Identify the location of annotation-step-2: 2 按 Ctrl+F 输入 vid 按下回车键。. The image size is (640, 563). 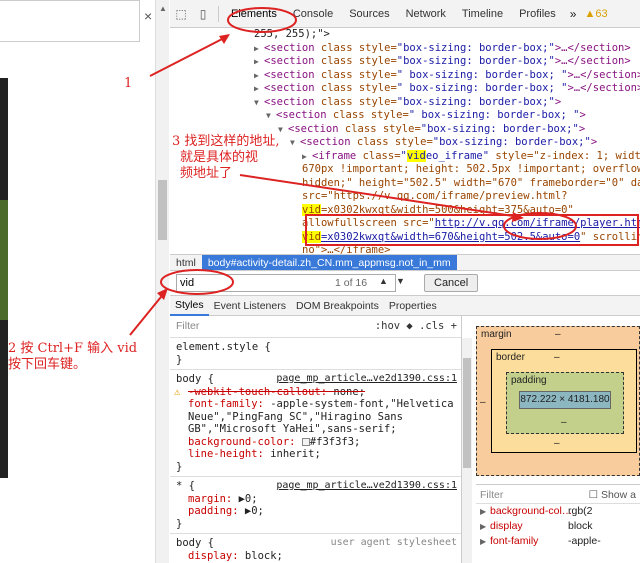
(73, 356).